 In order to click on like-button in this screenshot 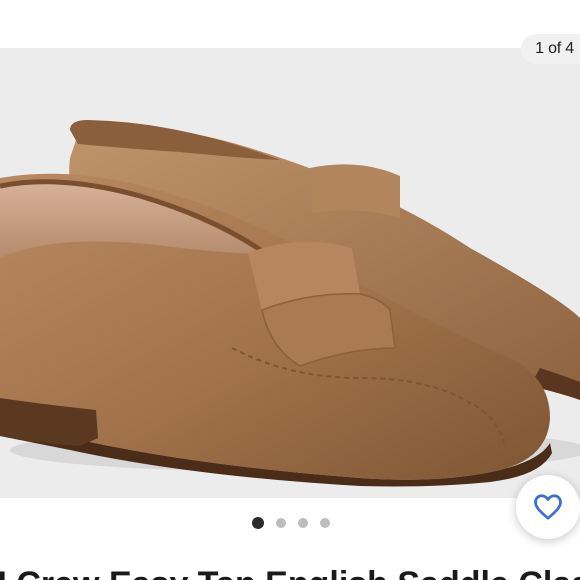, I will do `click(548, 507)`.